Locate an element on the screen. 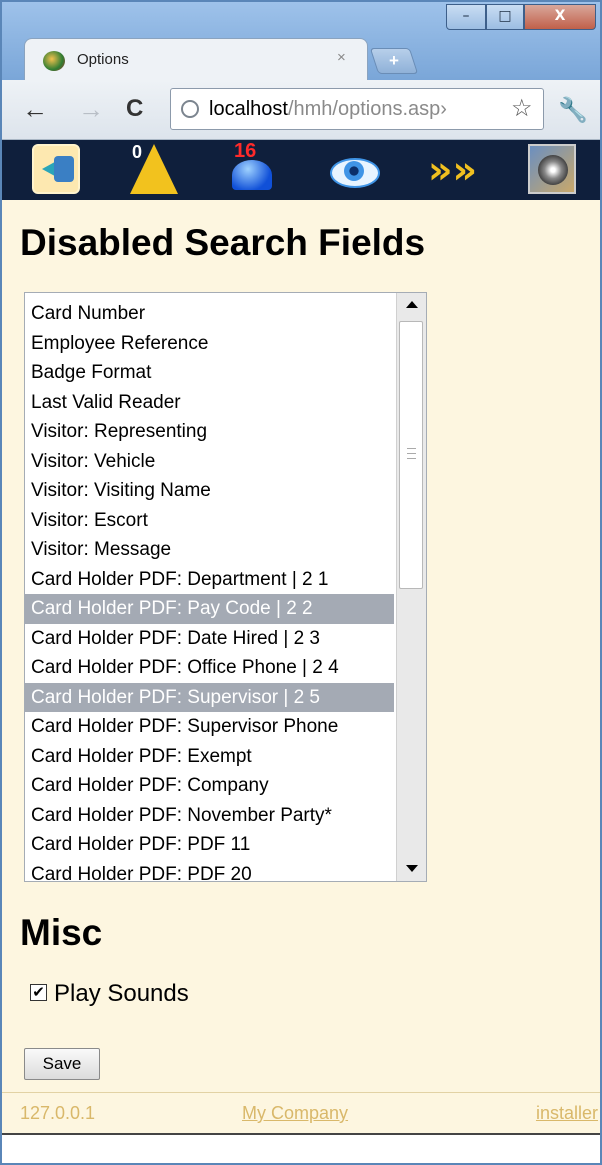  list-item: Card Holder PDF: Supervisor Phone is located at coordinates (209, 727).